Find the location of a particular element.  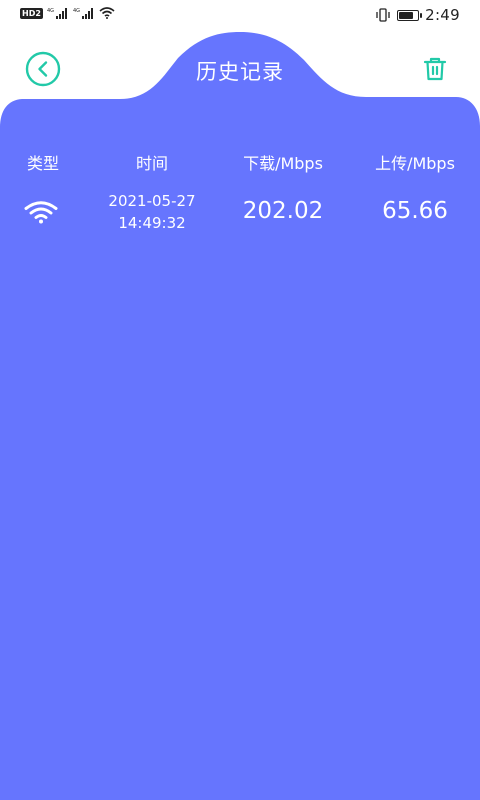

delete-history-button is located at coordinates (435, 69).